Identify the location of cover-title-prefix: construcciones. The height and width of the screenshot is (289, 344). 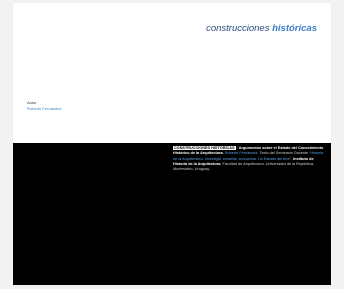
(239, 28).